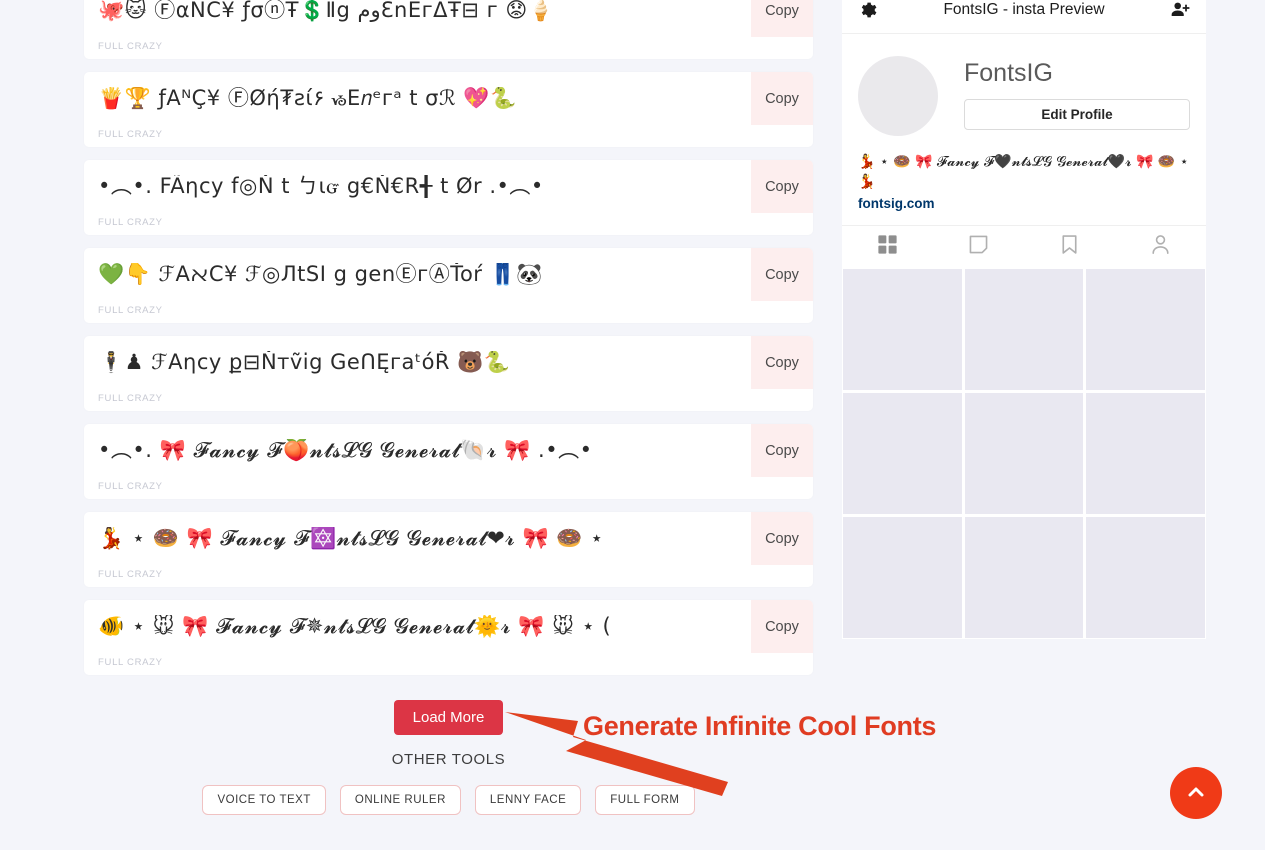 This screenshot has width=1265, height=850. I want to click on instagram-post-grid, so click(1024, 453).